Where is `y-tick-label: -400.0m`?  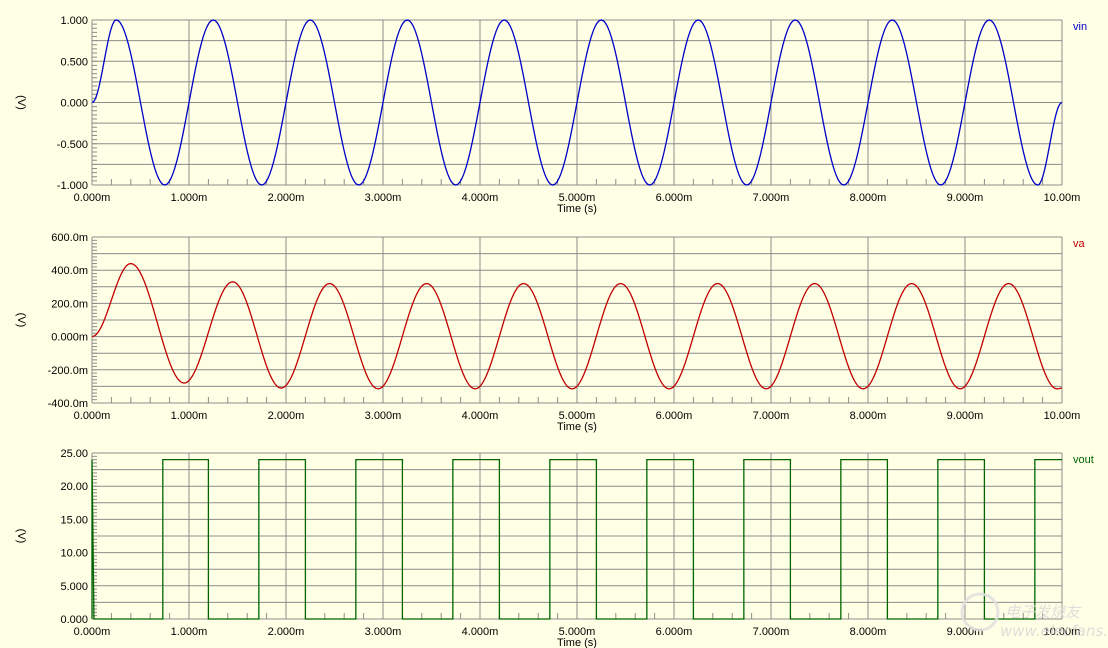 y-tick-label: -400.0m is located at coordinates (68, 404).